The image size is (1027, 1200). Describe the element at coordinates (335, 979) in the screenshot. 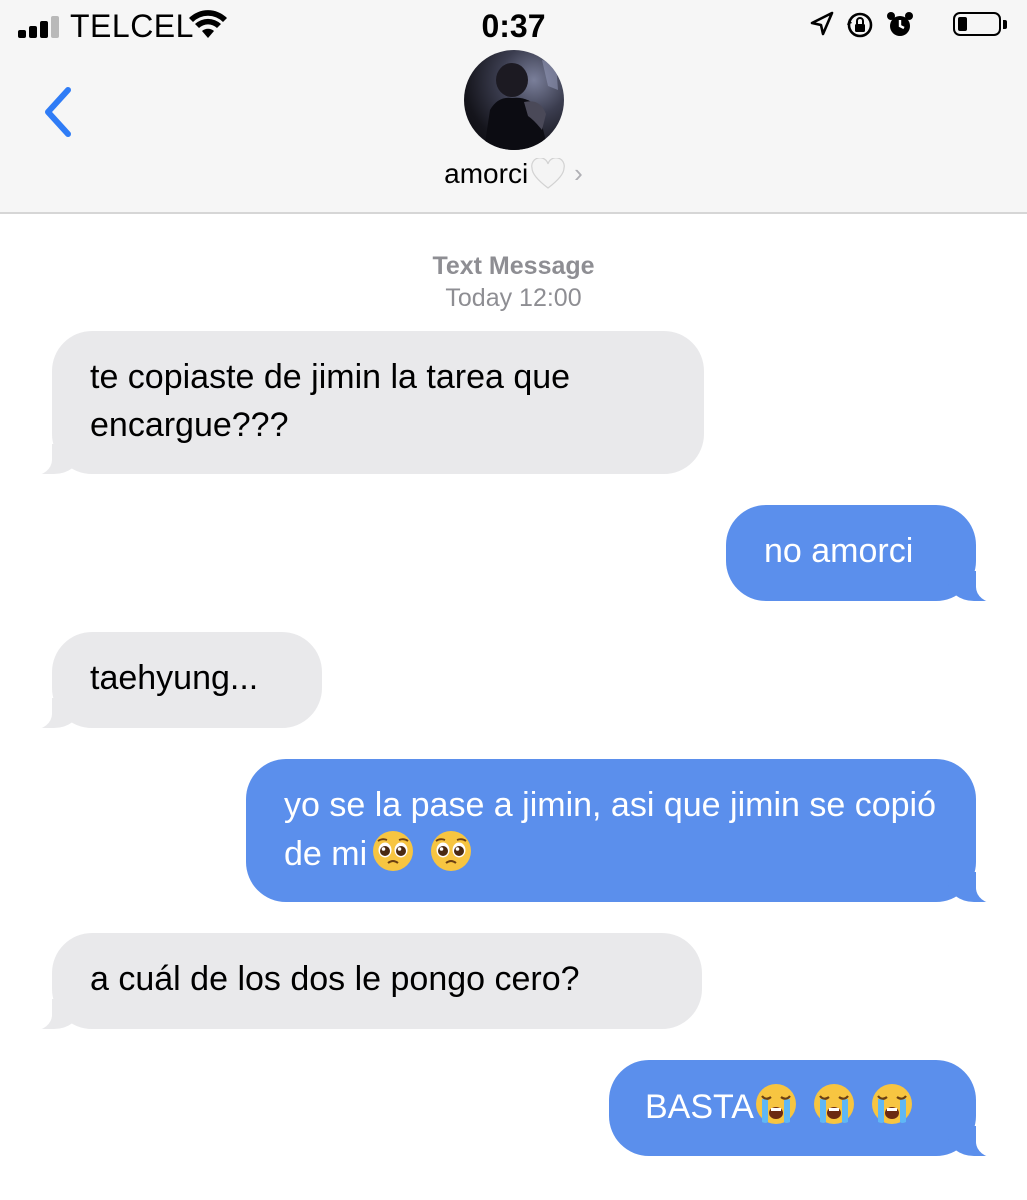

I see `message-text: a cuál de los dos le pongo cero?` at that location.